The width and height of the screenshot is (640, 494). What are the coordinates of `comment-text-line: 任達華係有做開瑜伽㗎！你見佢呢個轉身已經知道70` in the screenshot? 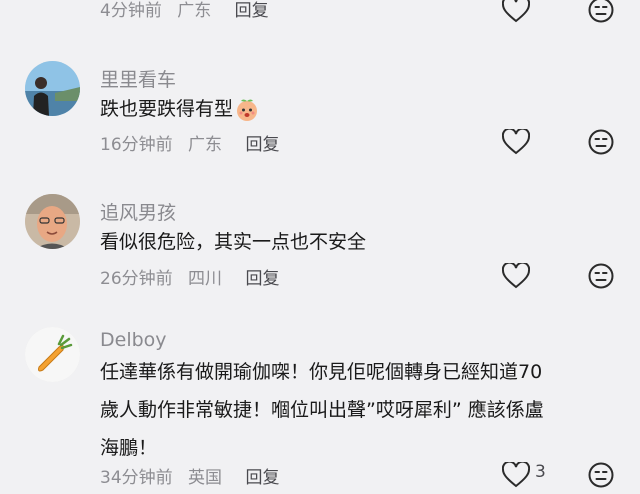 It's located at (321, 372).